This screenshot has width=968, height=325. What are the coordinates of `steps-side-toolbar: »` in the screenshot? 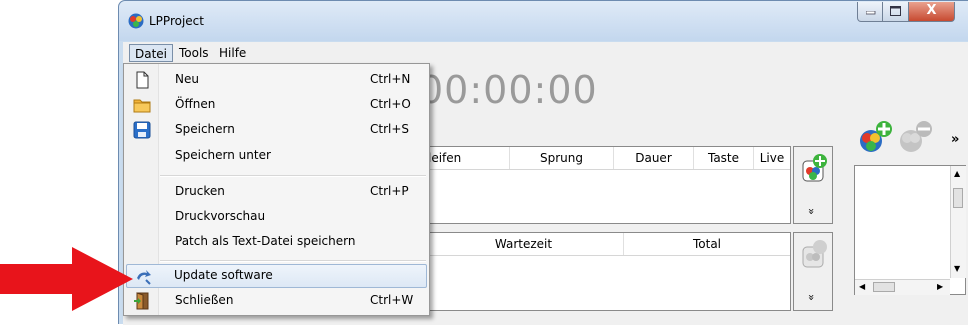 It's located at (813, 185).